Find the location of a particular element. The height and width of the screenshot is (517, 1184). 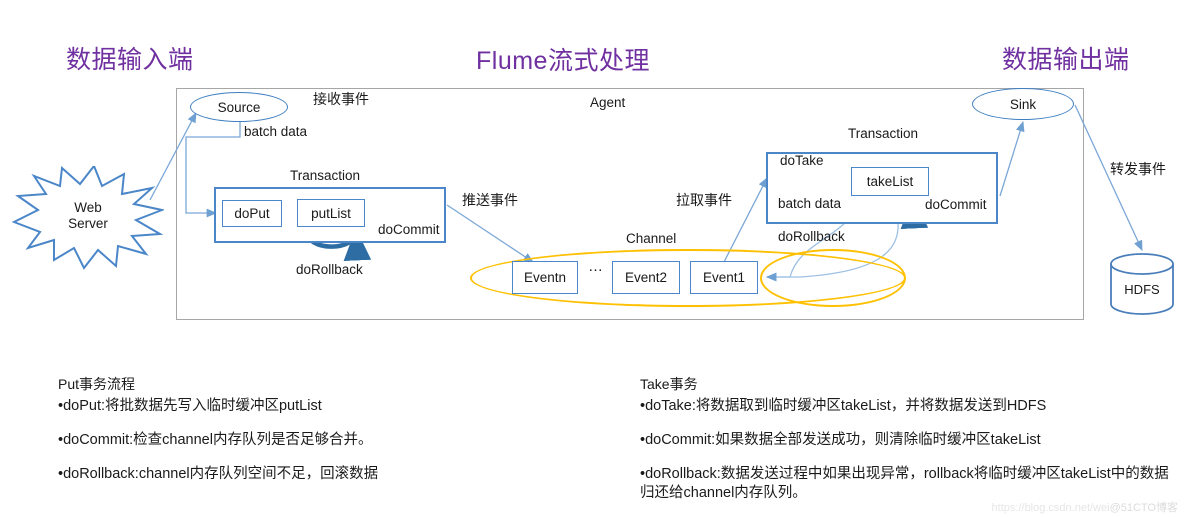

watermark-brand: @51CTO博客 is located at coordinates (1143, 508).